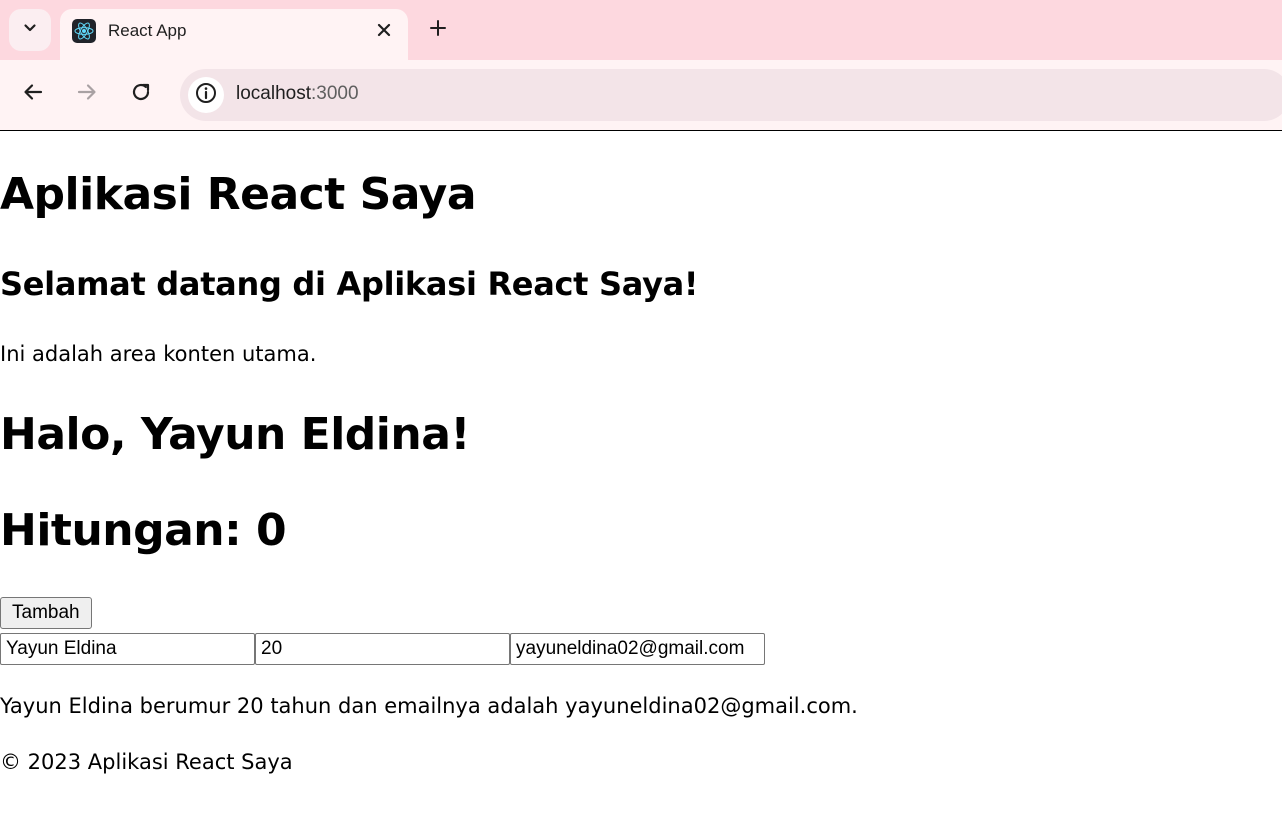  What do you see at coordinates (731, 95) in the screenshot?
I see `address-bar: localhost:3000` at bounding box center [731, 95].